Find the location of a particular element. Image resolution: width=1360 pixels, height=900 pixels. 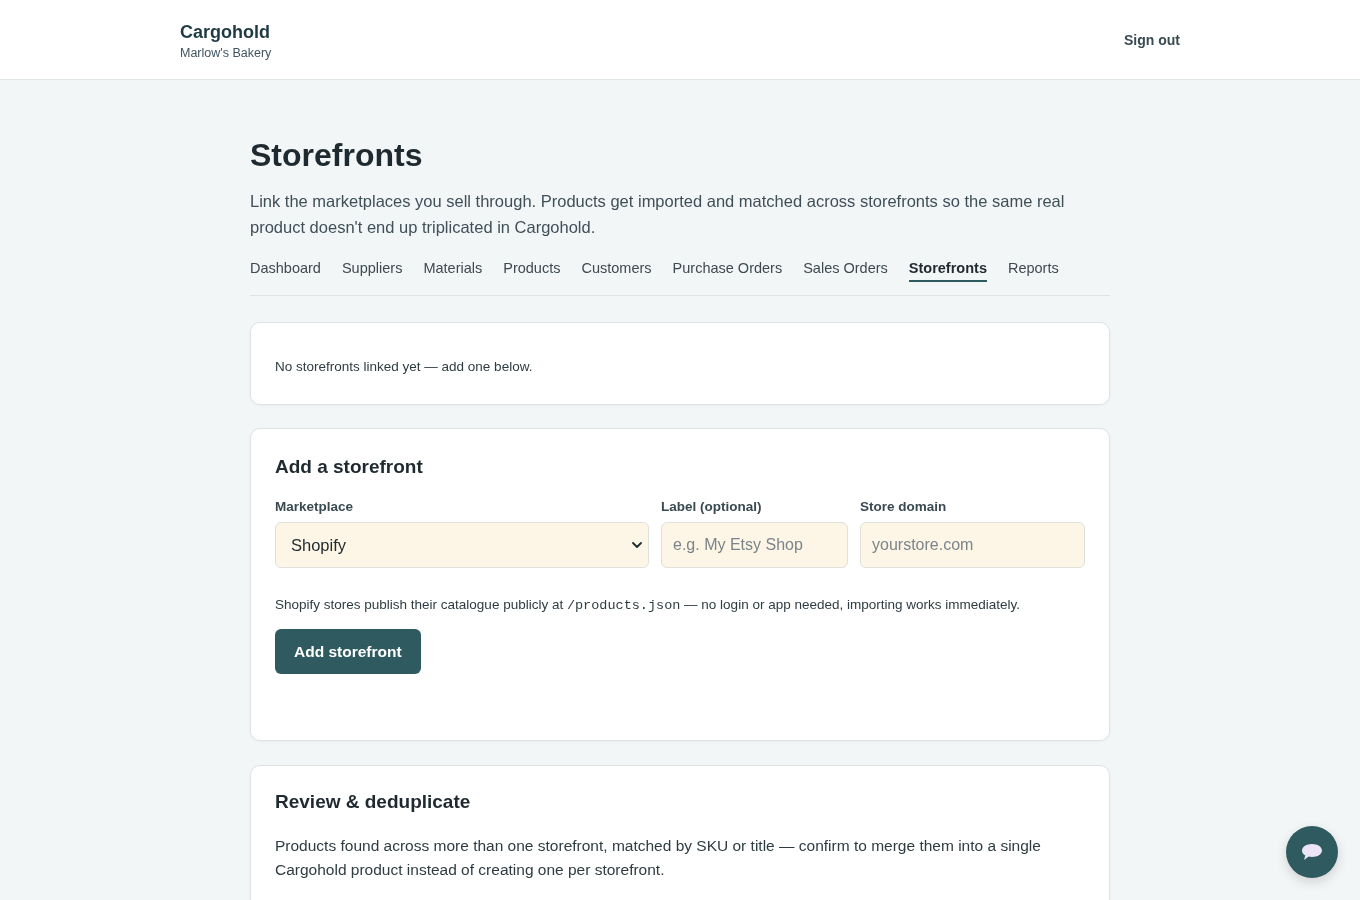

nav-tab: Suppliers is located at coordinates (372, 271).